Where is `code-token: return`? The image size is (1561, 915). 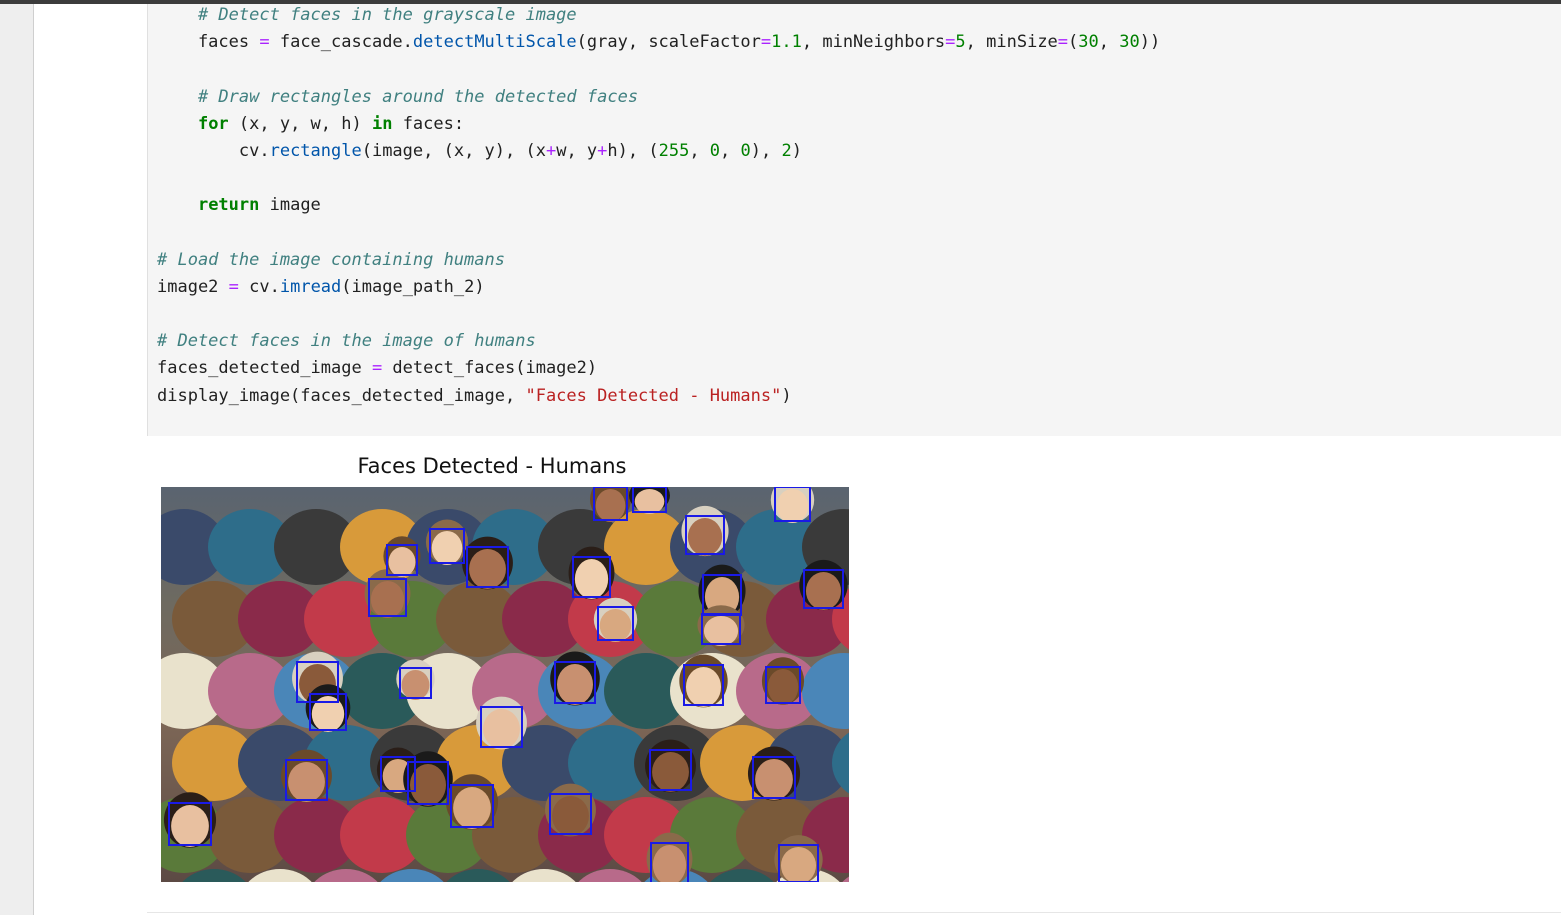
code-token: return is located at coordinates (228, 205).